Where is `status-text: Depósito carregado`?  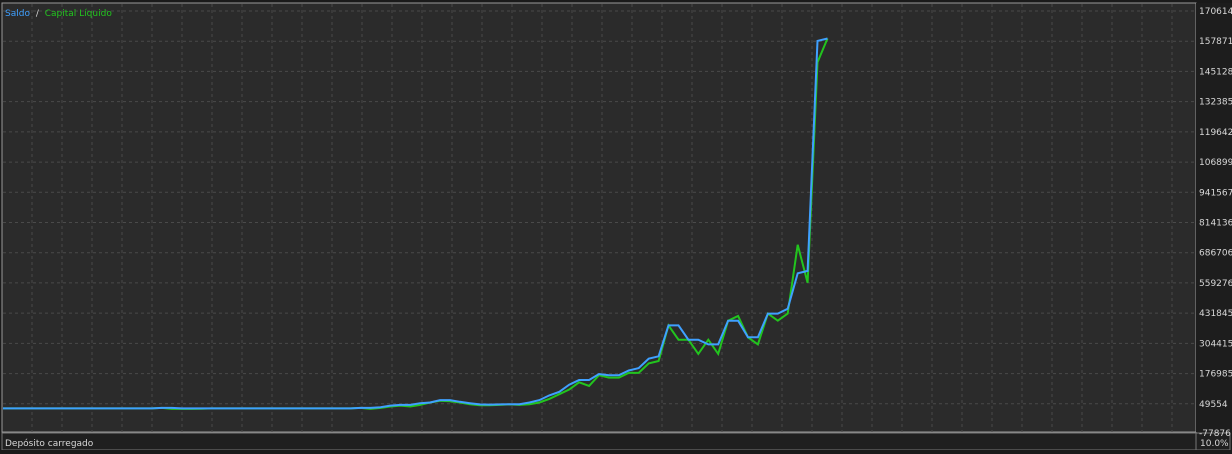 status-text: Depósito carregado is located at coordinates (49, 443).